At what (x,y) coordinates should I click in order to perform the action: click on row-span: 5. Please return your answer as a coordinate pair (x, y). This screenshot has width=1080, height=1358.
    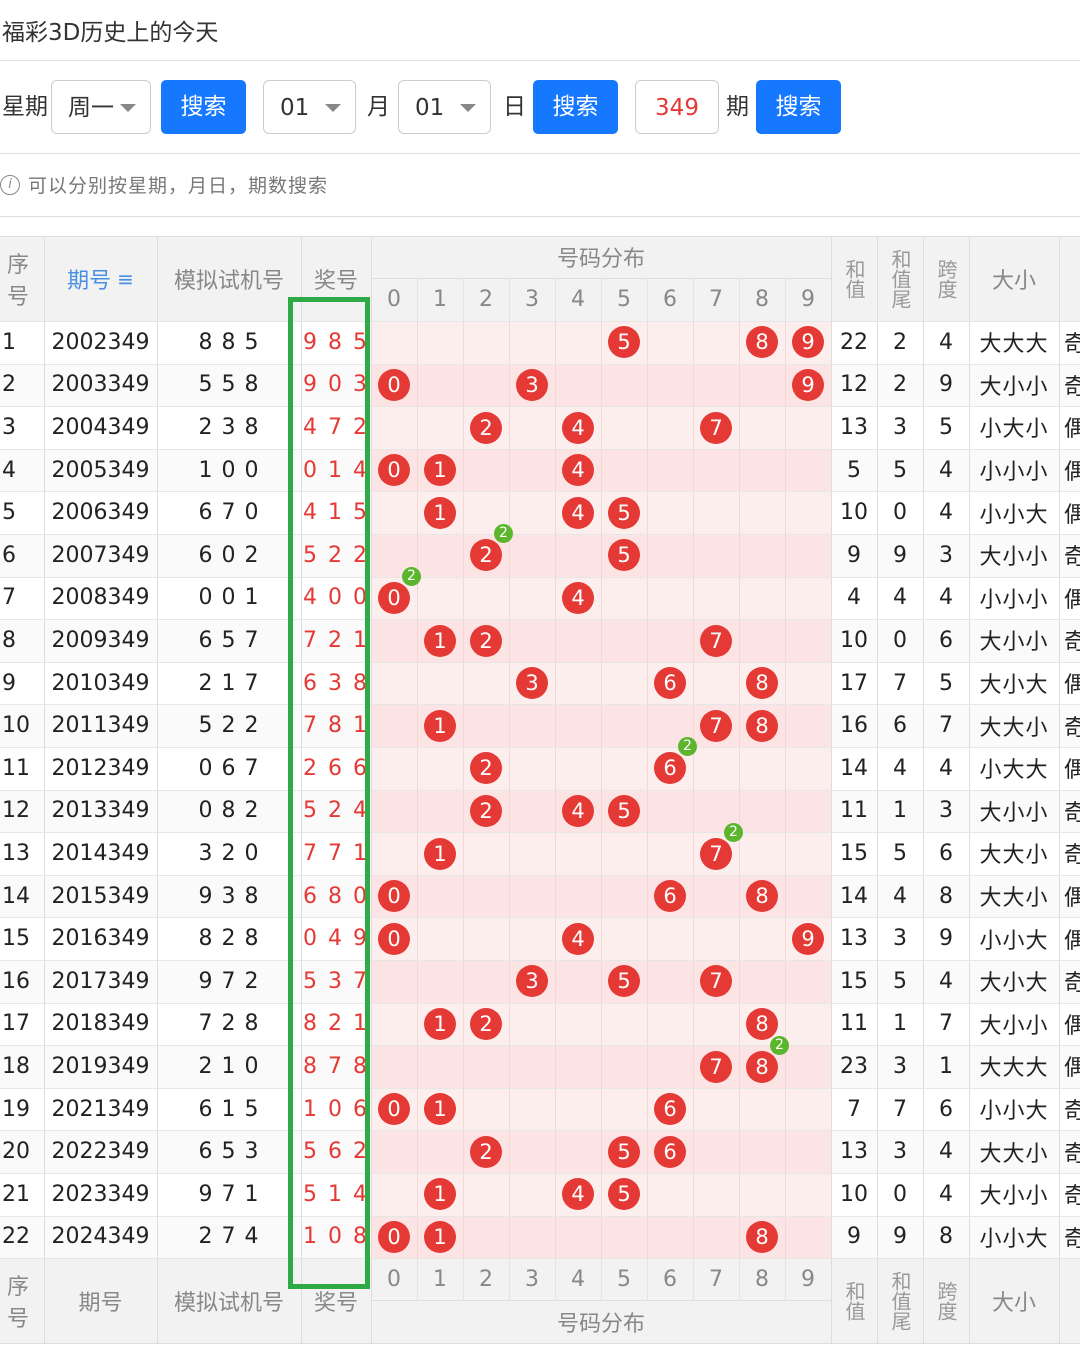
    Looking at the image, I should click on (946, 683).